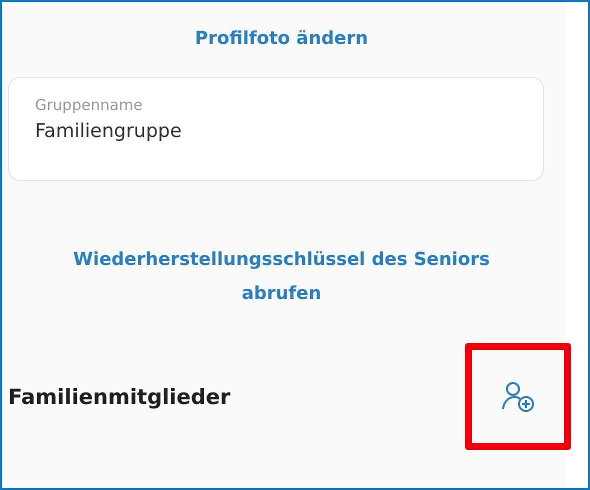  Describe the element at coordinates (119, 396) in the screenshot. I see `section-title: Familienmitglieder` at that location.